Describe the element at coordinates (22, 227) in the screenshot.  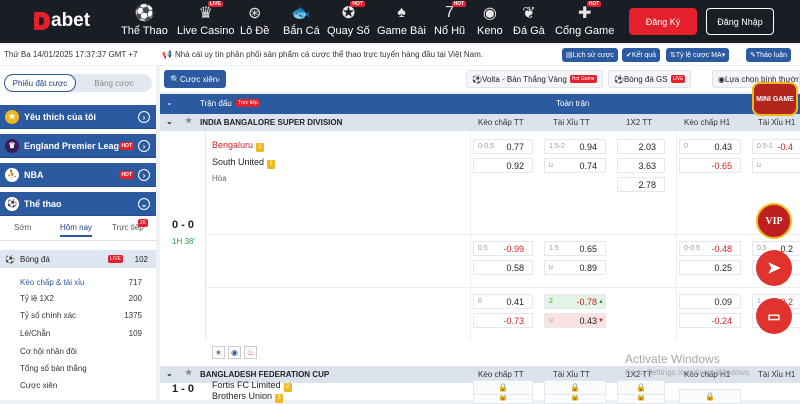
I see `tab-early: Sớm` at that location.